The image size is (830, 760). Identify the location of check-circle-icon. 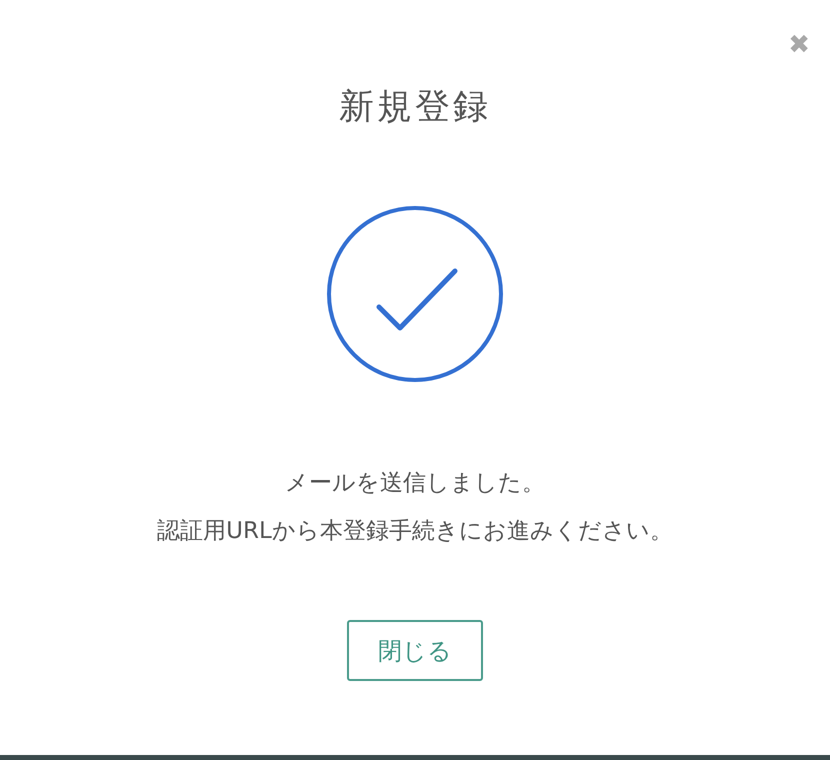
(415, 294).